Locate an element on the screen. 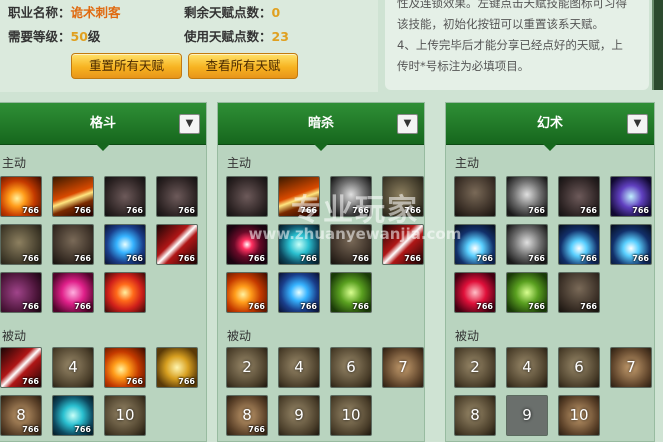  fire-swirl-icon is located at coordinates (125, 292).